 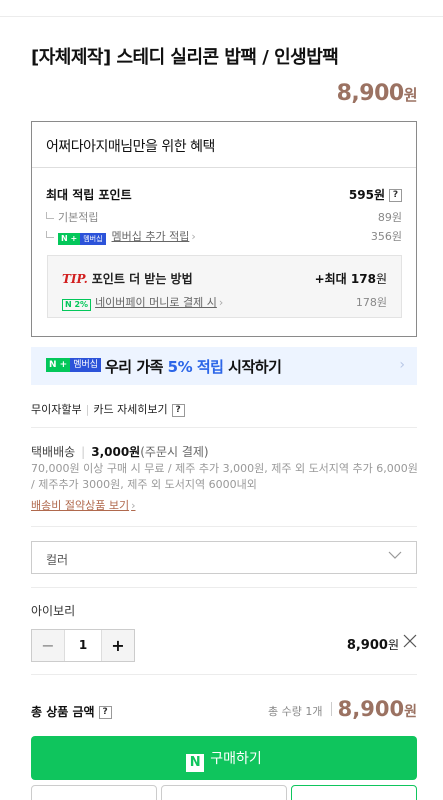 I want to click on chevron-down-icon, so click(x=395, y=555).